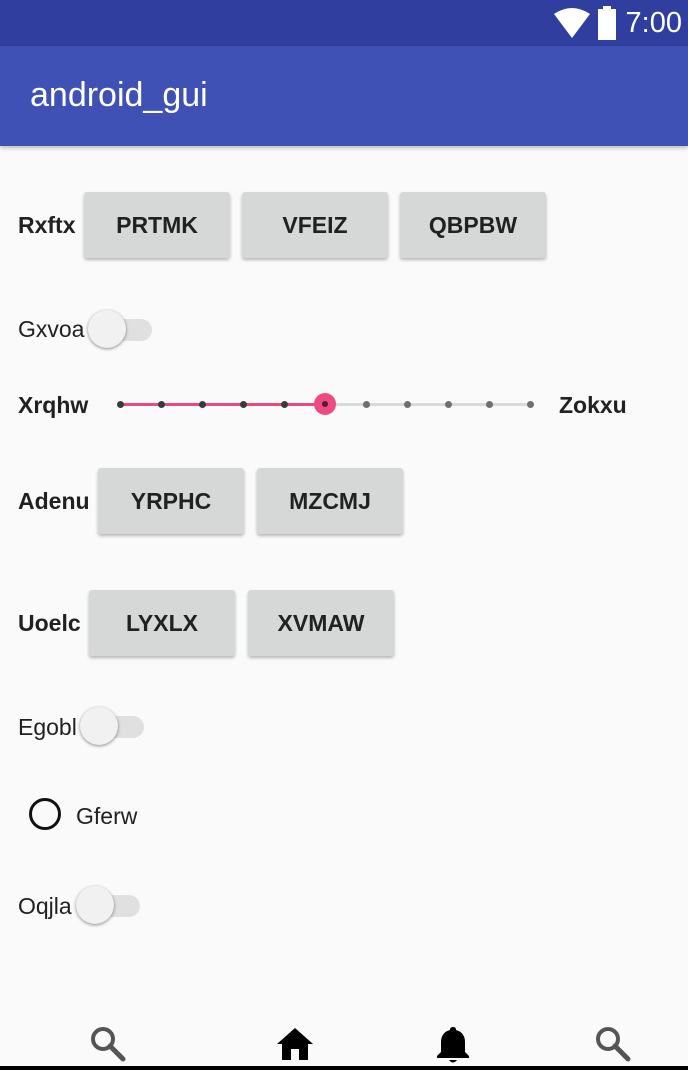 The height and width of the screenshot is (1070, 688). Describe the element at coordinates (106, 816) in the screenshot. I see `radio-label: Gferw` at that location.